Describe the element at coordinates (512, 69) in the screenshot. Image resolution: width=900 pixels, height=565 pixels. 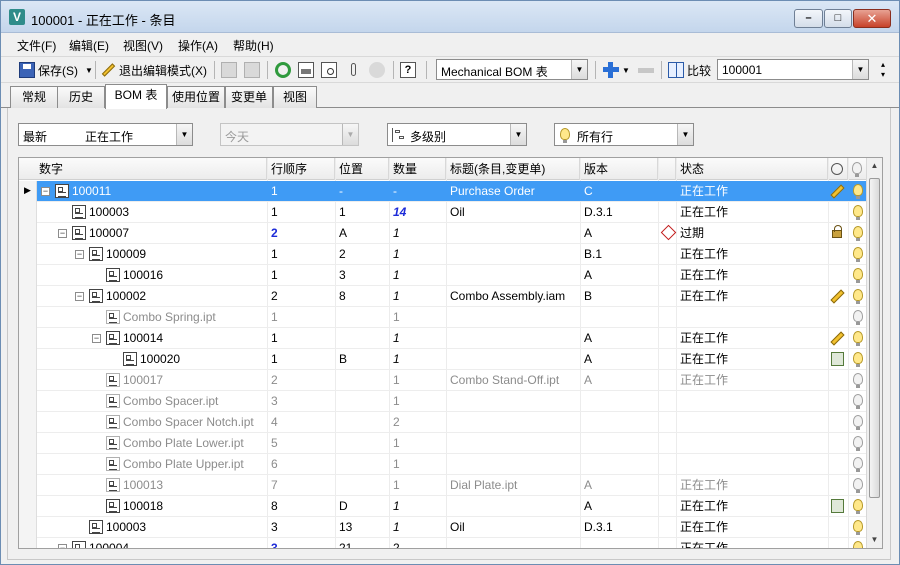
I see `bom-view-select: Mechanical BOM 表 ▼` at that location.